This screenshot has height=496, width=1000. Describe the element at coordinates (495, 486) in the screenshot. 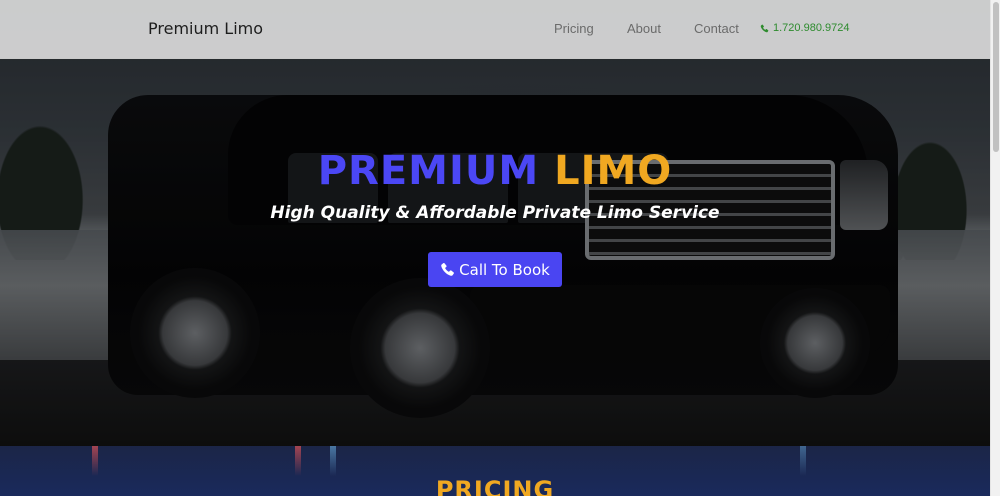

I see `pricing-heading: PRICING` at that location.